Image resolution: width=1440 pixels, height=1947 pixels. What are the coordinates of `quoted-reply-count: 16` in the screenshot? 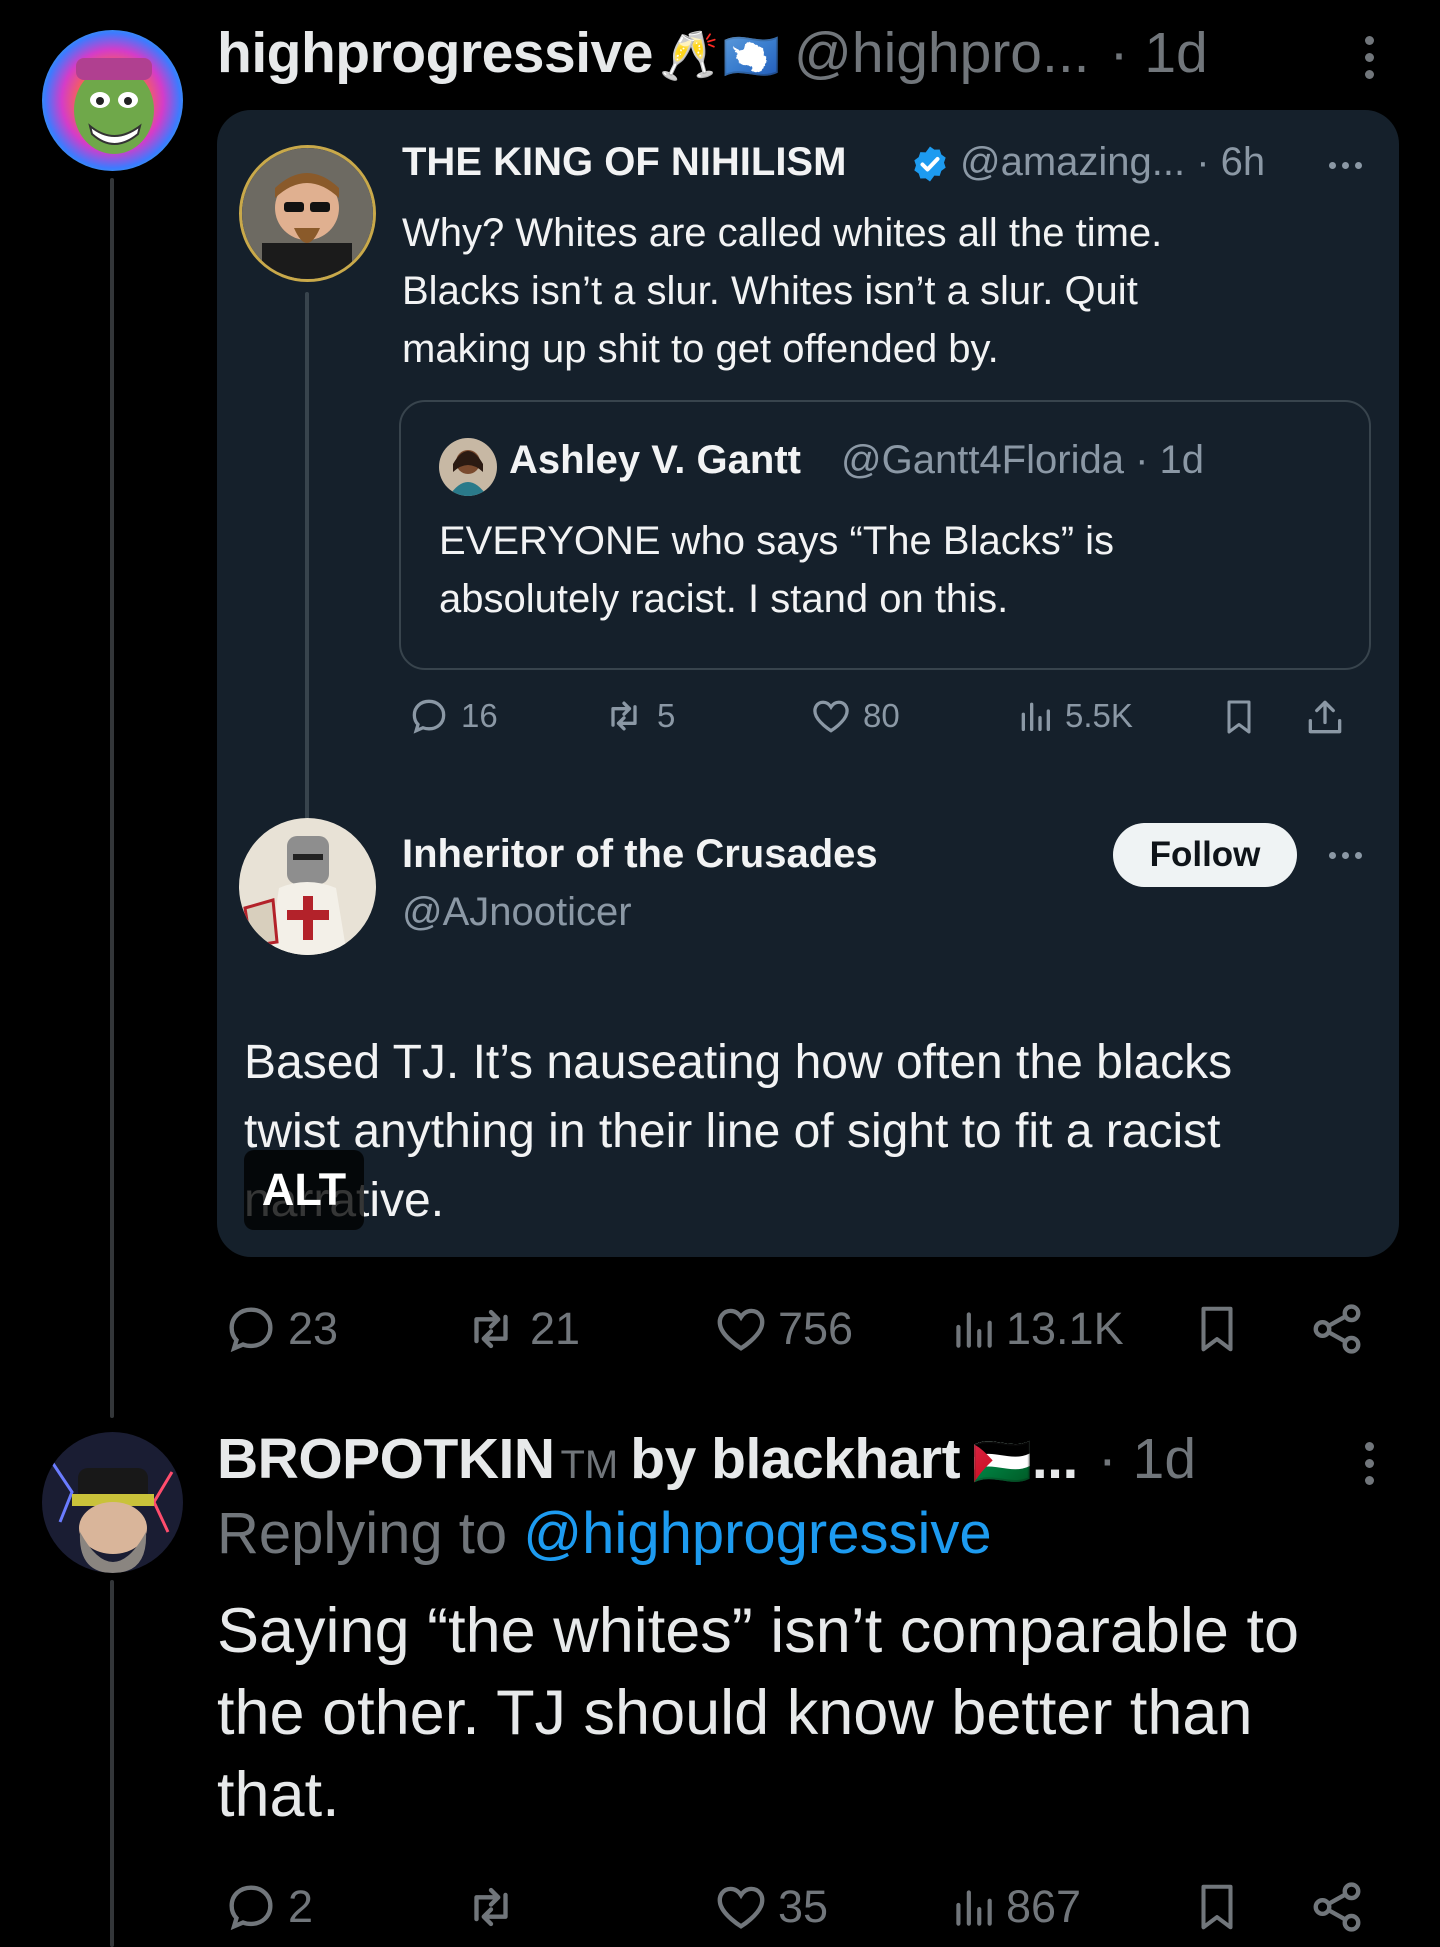 It's located at (479, 715).